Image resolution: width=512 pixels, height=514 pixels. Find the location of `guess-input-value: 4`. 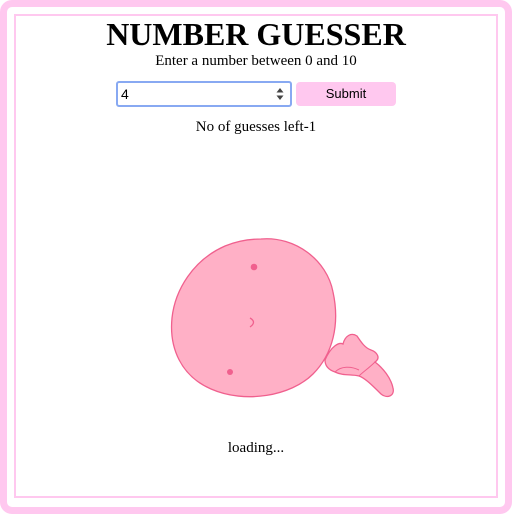

guess-input-value: 4 is located at coordinates (125, 94).